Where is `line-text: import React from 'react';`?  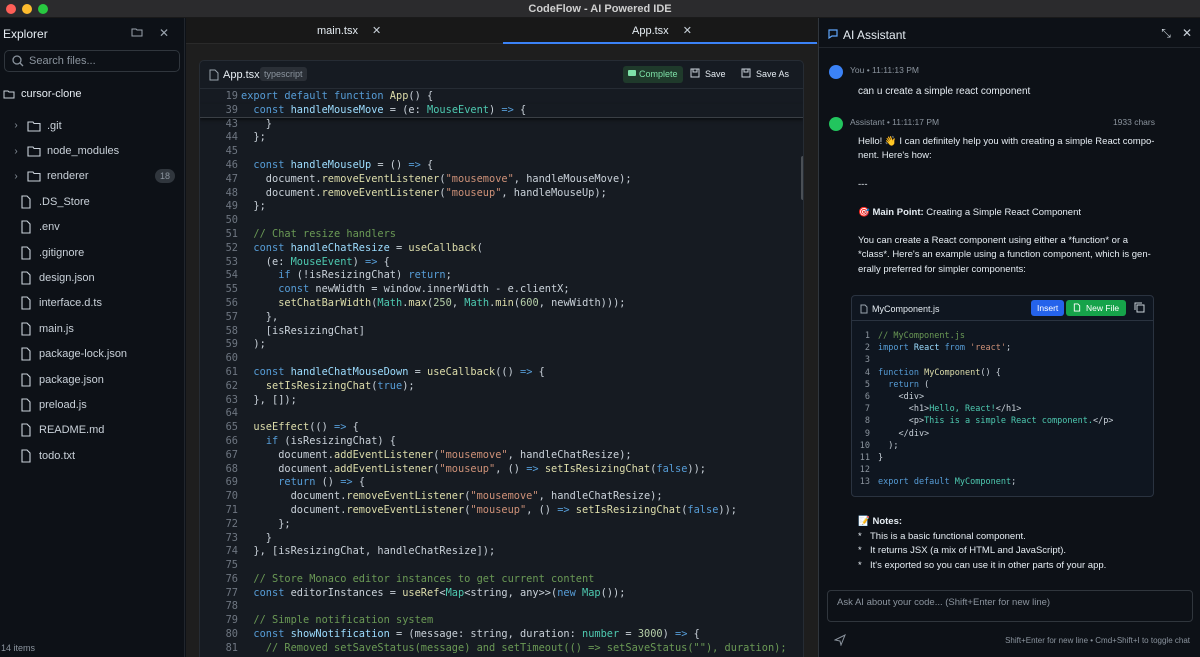 line-text: import React from 'react'; is located at coordinates (945, 348).